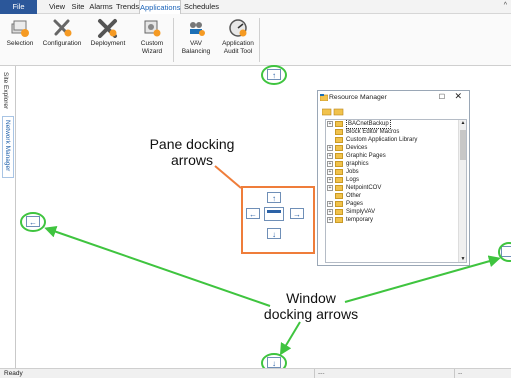 The image size is (511, 378). Describe the element at coordinates (458, 96) in the screenshot. I see `close-icon: ✕` at that location.